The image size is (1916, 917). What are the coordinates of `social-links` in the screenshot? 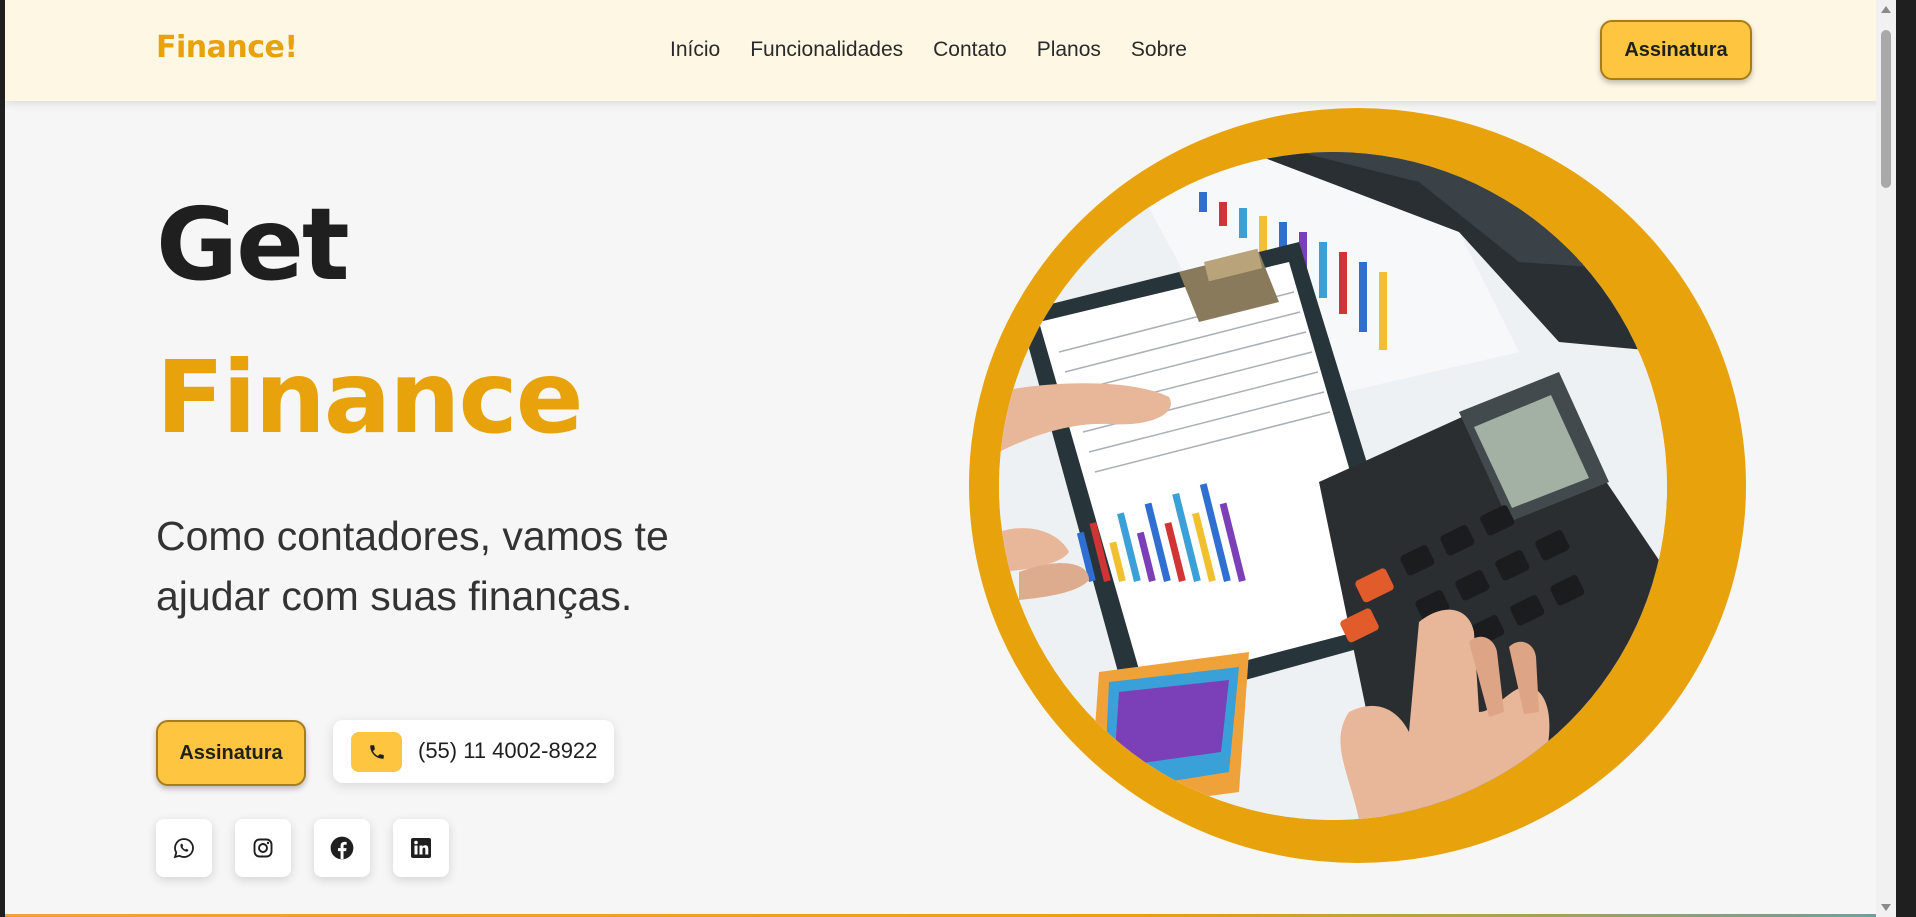 It's located at (302, 848).